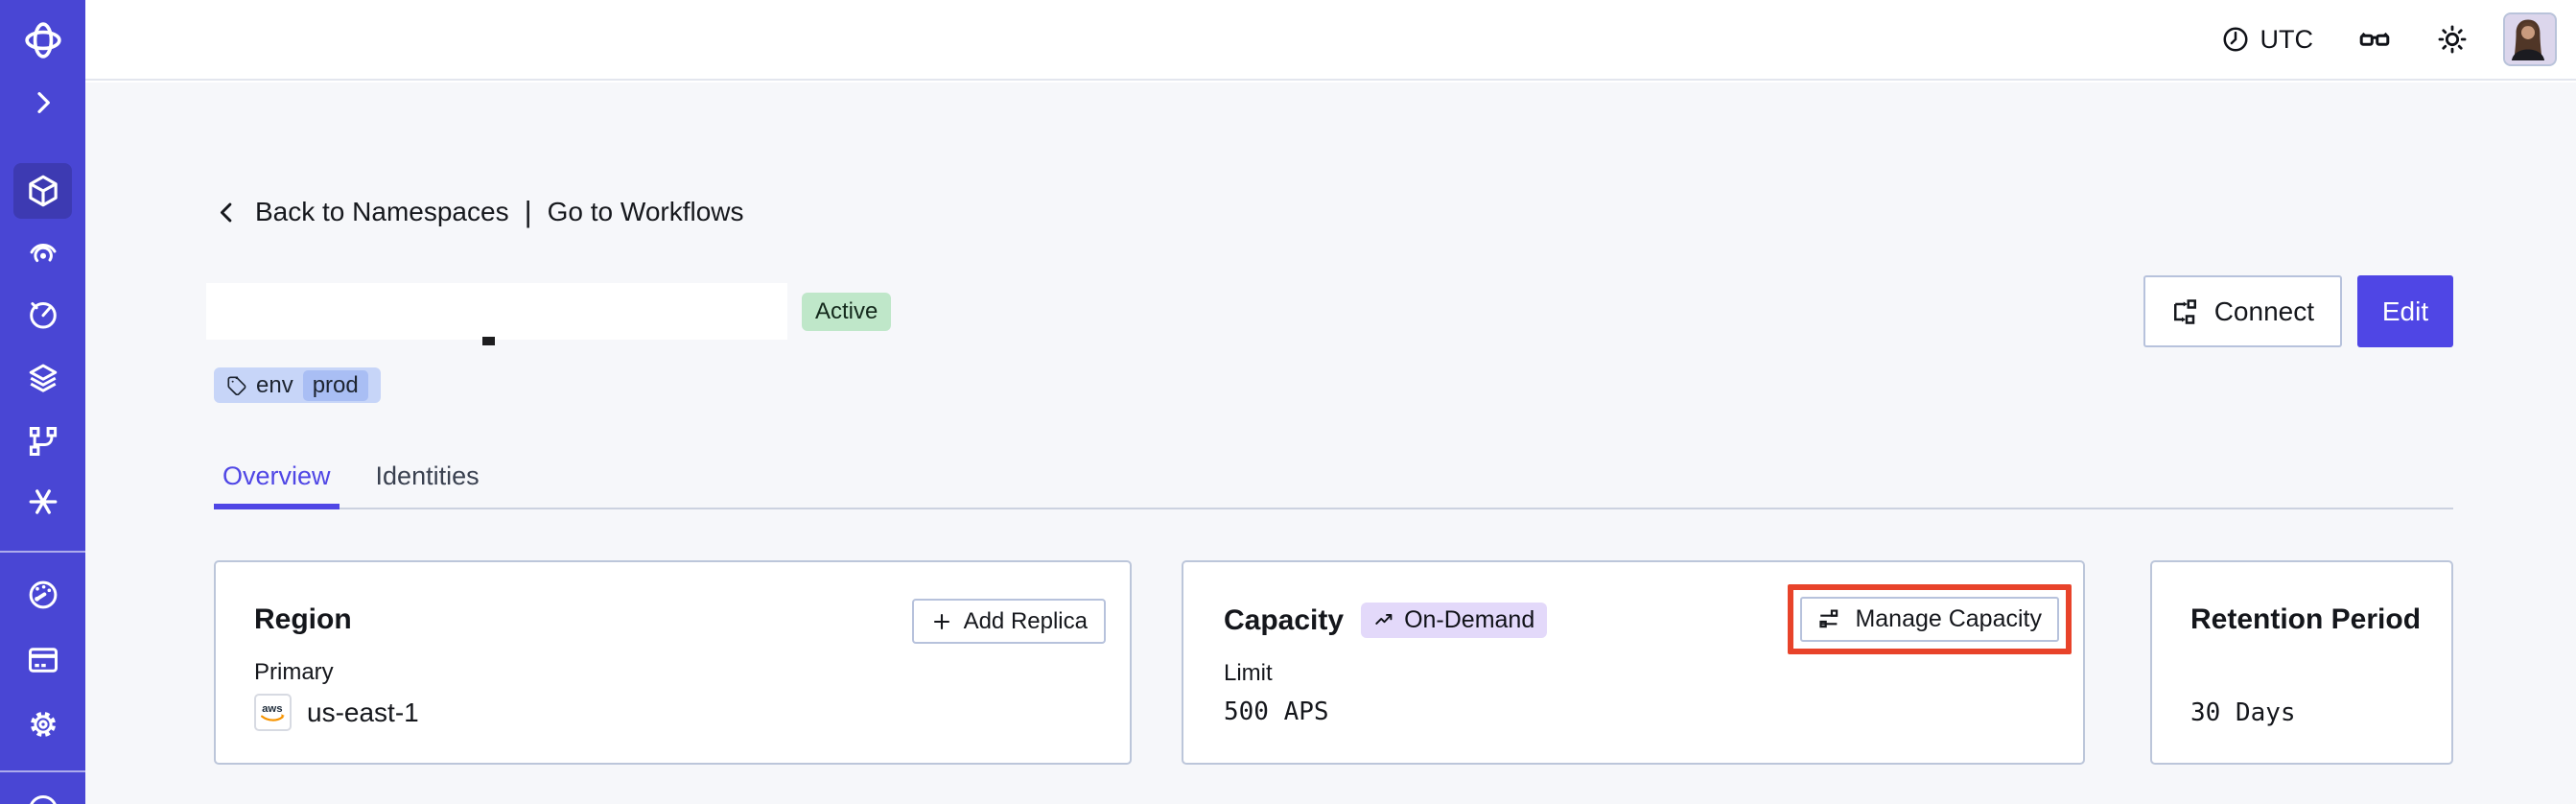  I want to click on sidebar-item-namespaces, so click(42, 191).